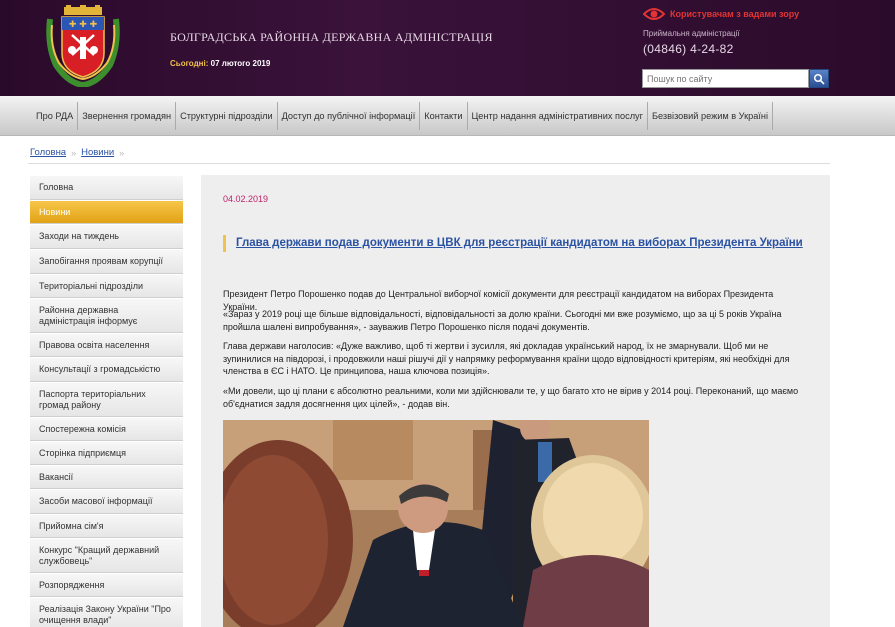 This screenshot has height=627, width=895. Describe the element at coordinates (106, 453) in the screenshot. I see `sidebar-item-entrepreneur: Сторінка підприємця` at that location.